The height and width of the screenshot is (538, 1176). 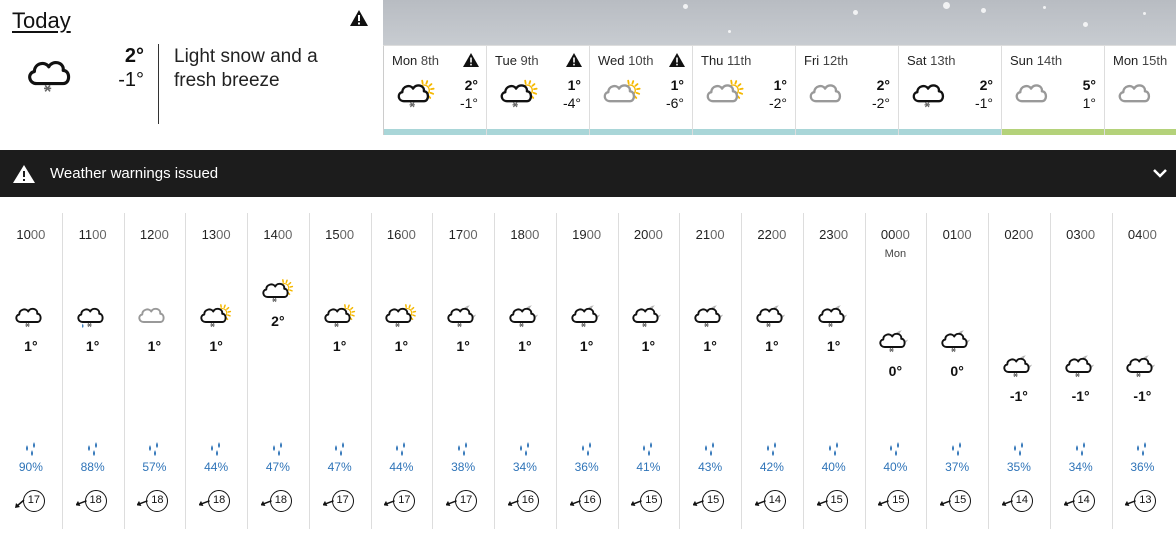 What do you see at coordinates (41, 21) in the screenshot?
I see `today-title: Today` at bounding box center [41, 21].